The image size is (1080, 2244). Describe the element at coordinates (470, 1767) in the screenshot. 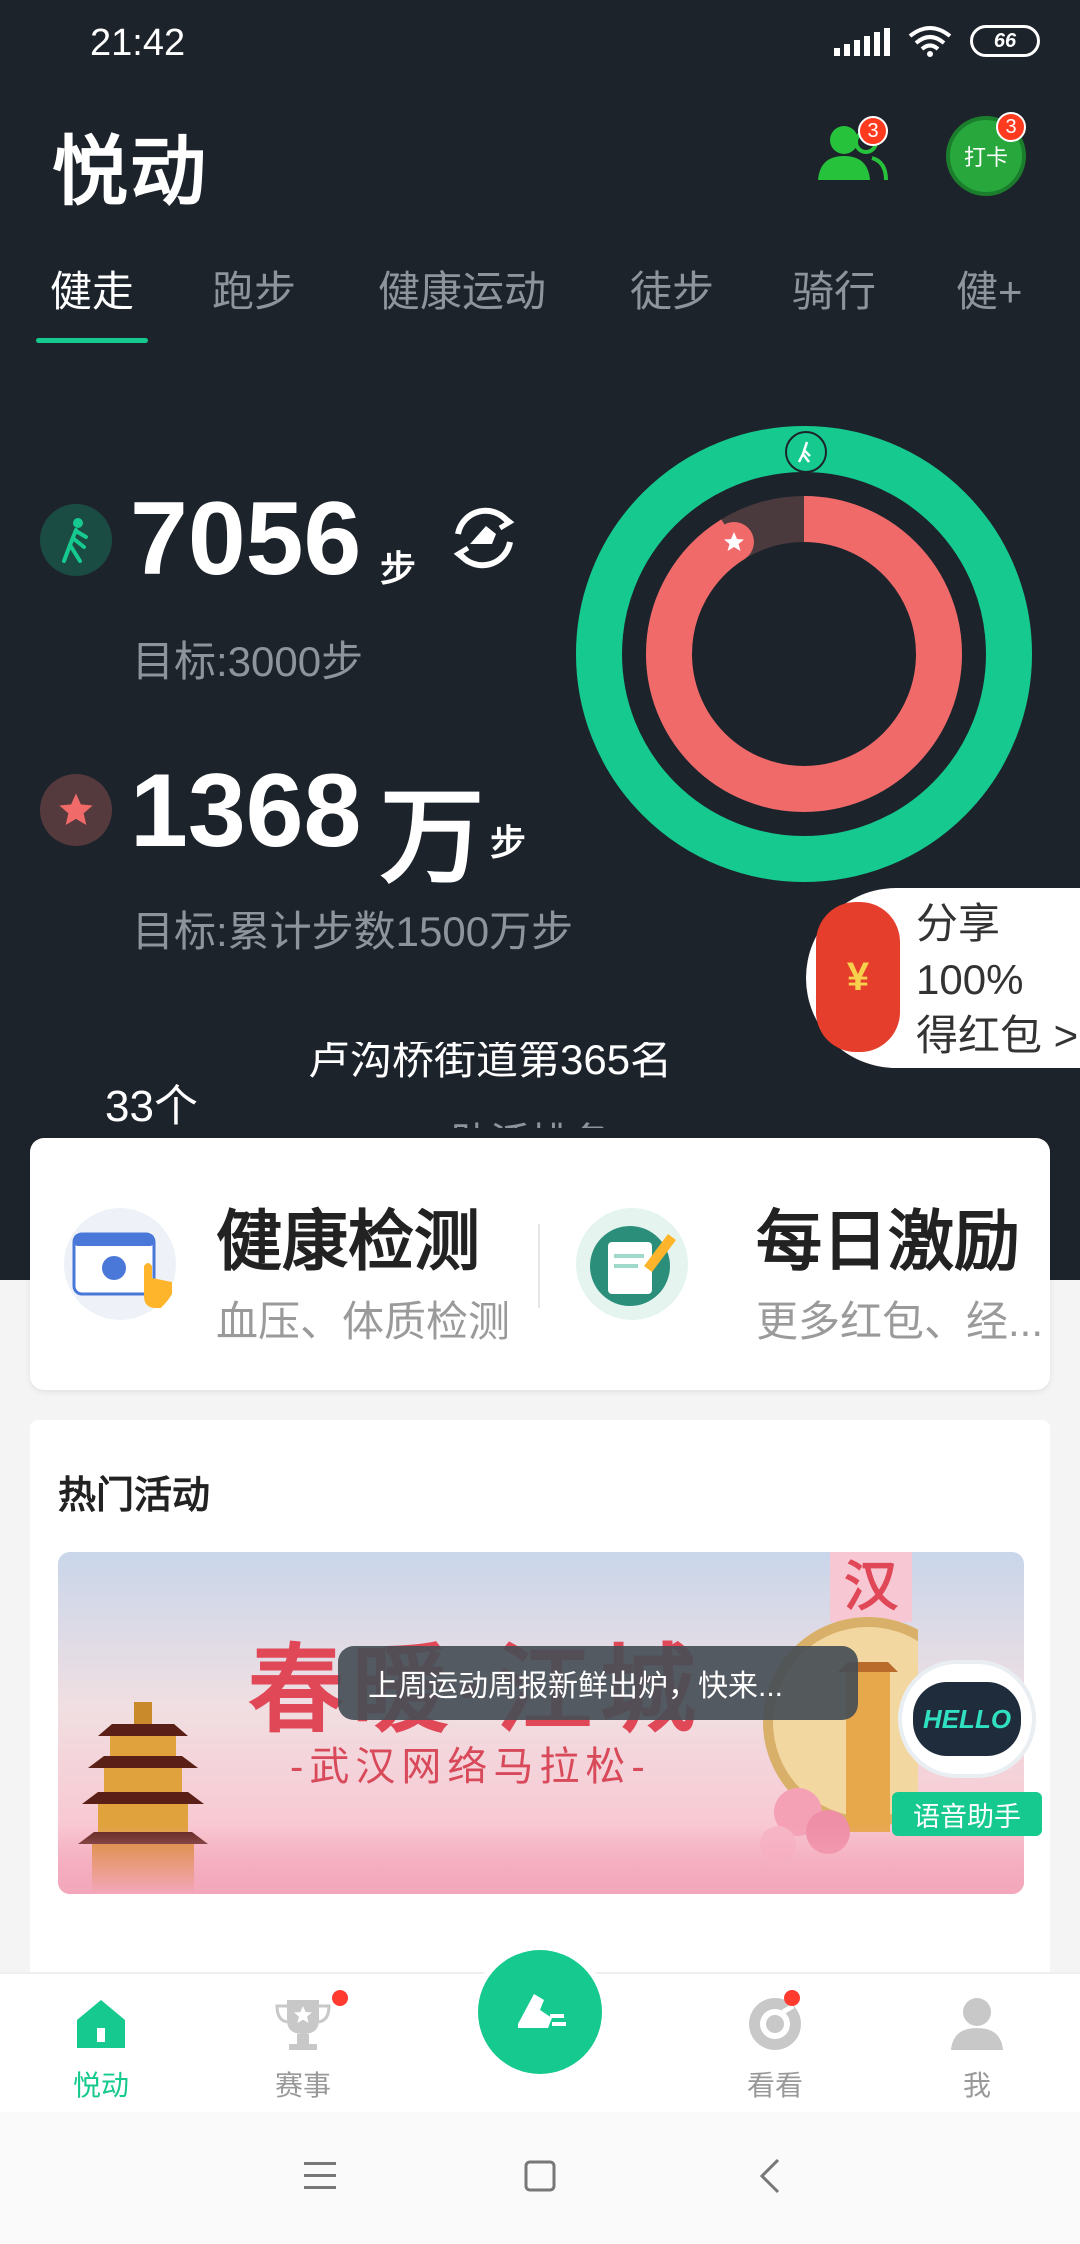

I see `banner-subtitle: -武汉网络马拉松-` at that location.